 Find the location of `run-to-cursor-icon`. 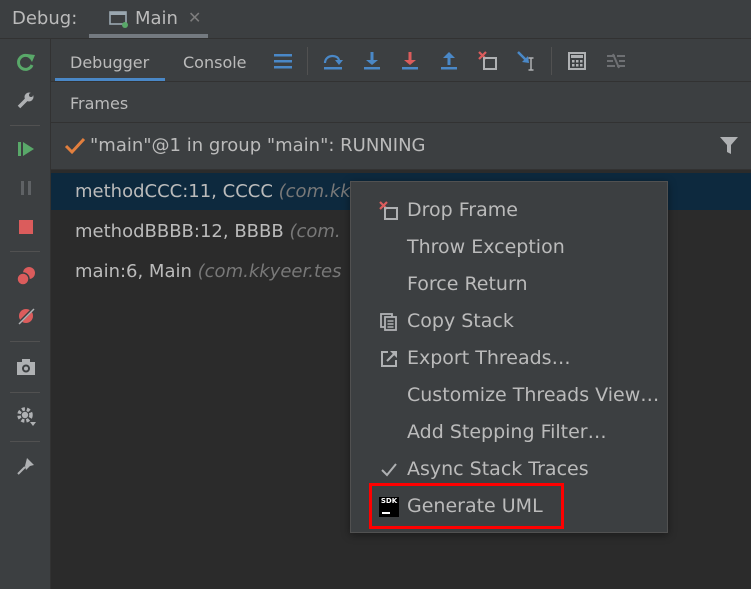

run-to-cursor-icon is located at coordinates (527, 61).